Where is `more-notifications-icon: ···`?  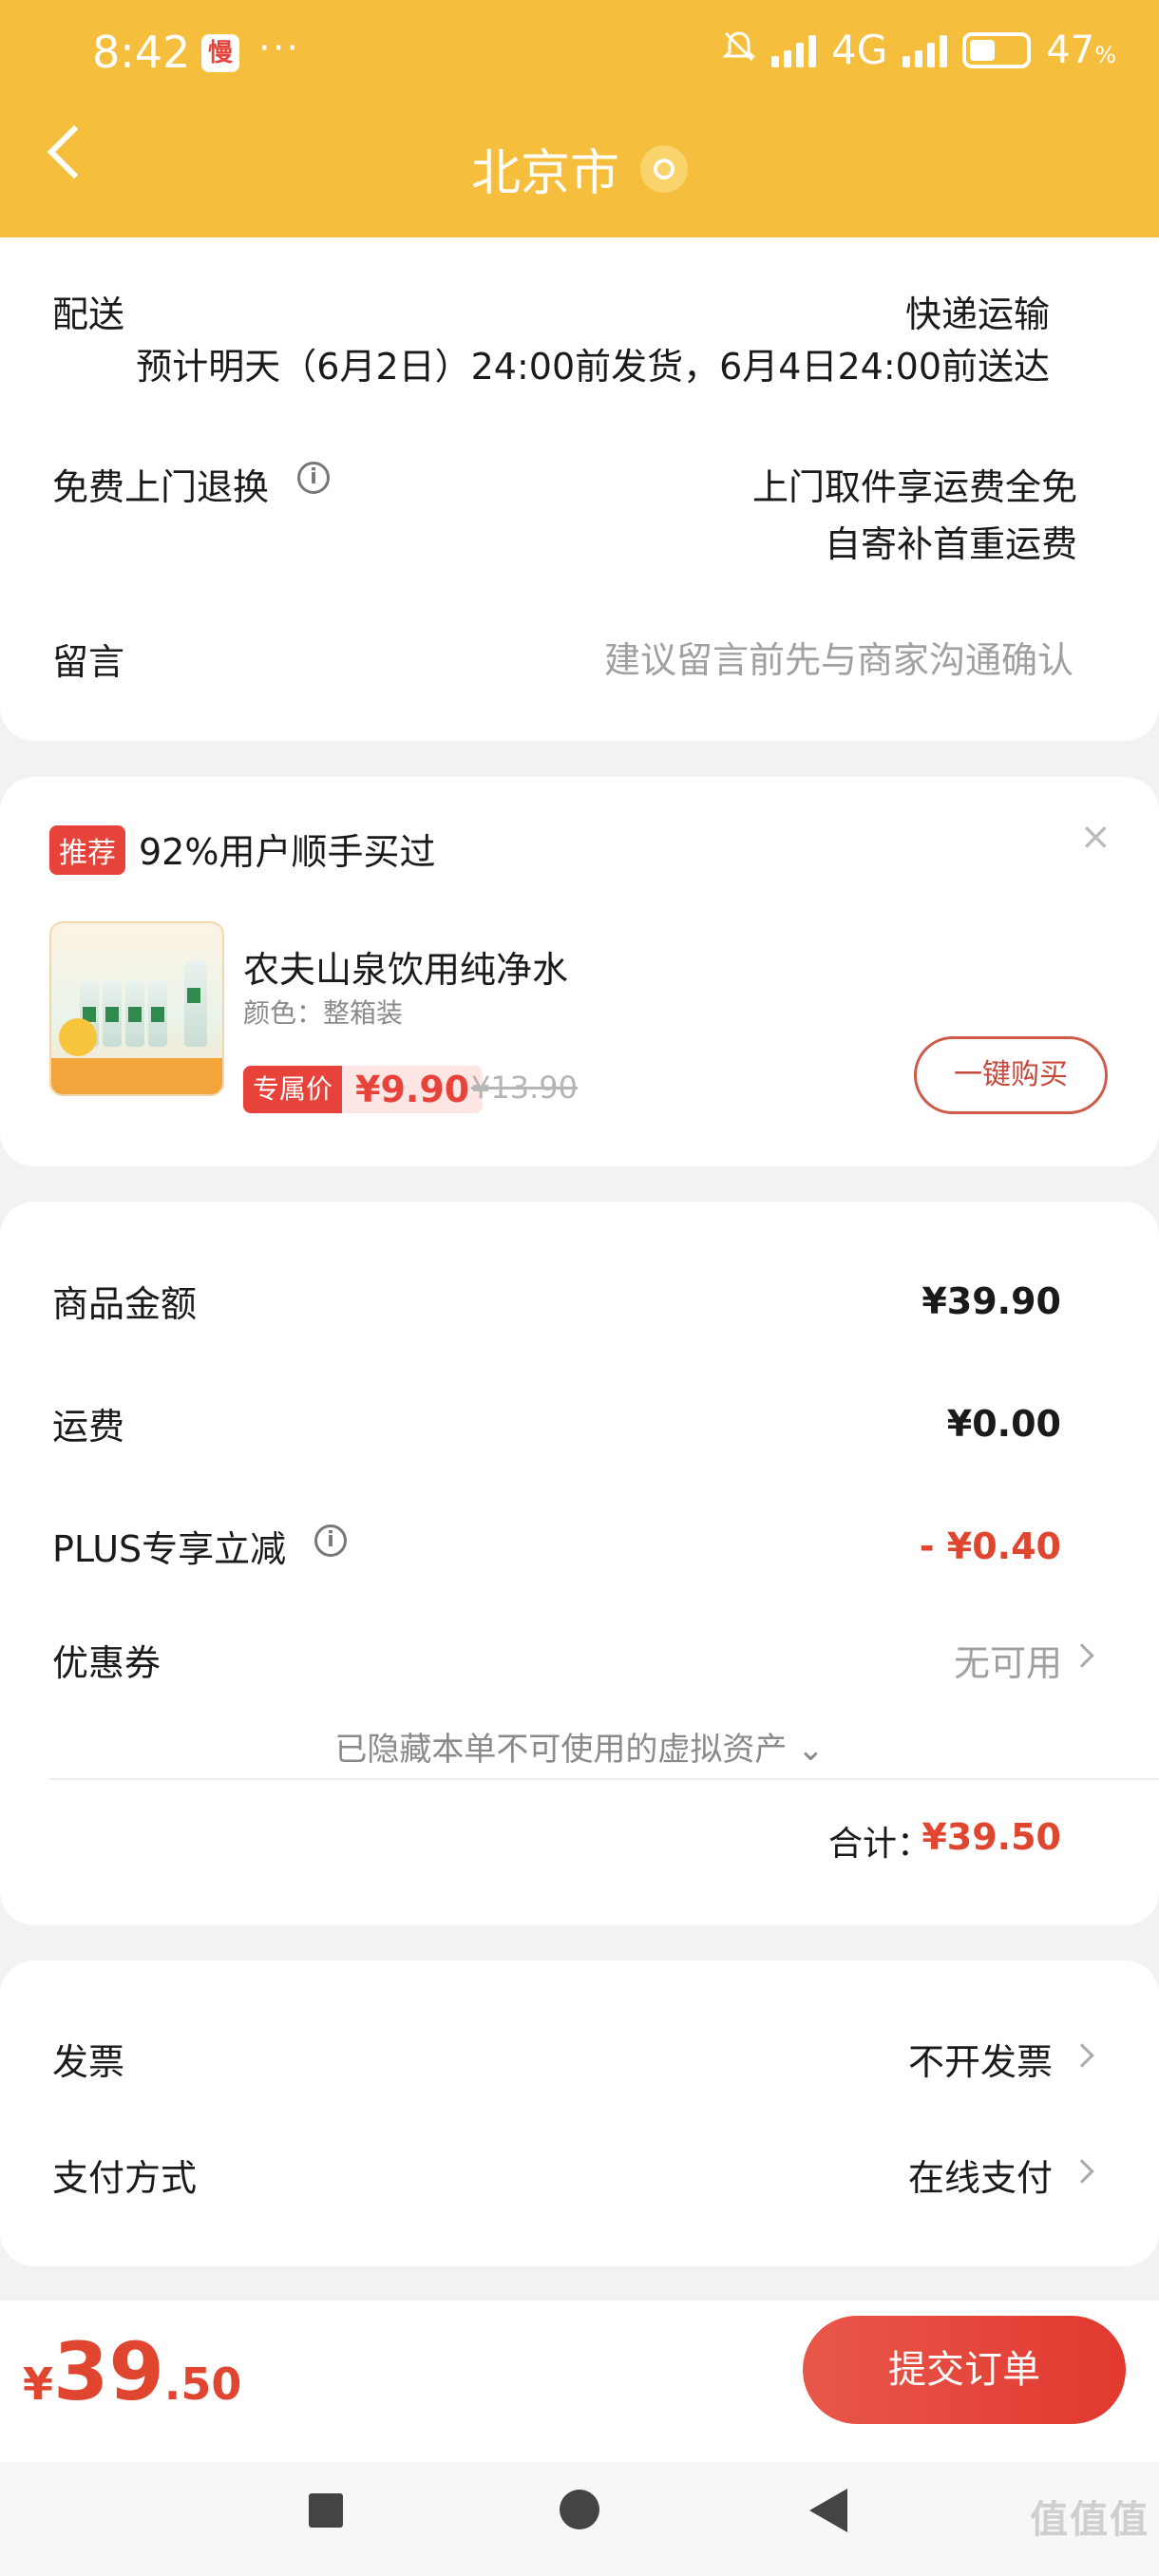
more-notifications-icon: ··· is located at coordinates (279, 48).